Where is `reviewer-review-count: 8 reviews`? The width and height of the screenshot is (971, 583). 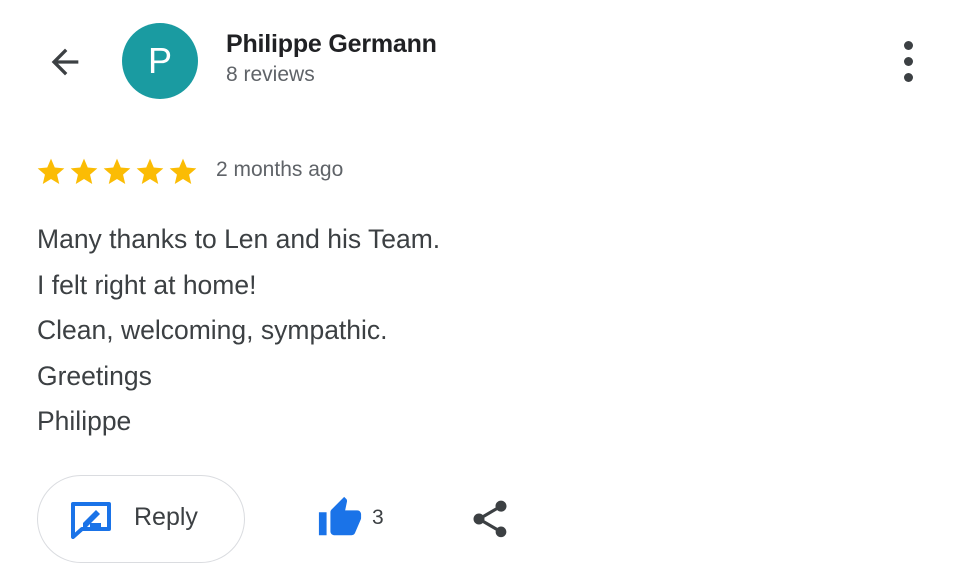 reviewer-review-count: 8 reviews is located at coordinates (270, 74).